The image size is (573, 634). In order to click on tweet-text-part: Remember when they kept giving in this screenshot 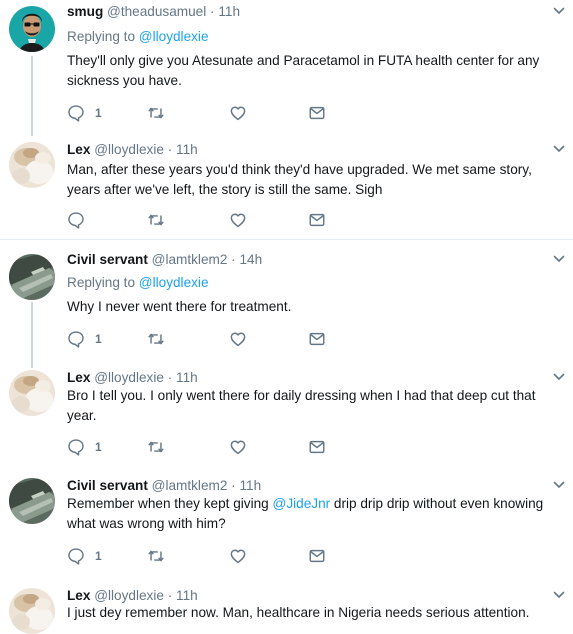, I will do `click(170, 503)`.